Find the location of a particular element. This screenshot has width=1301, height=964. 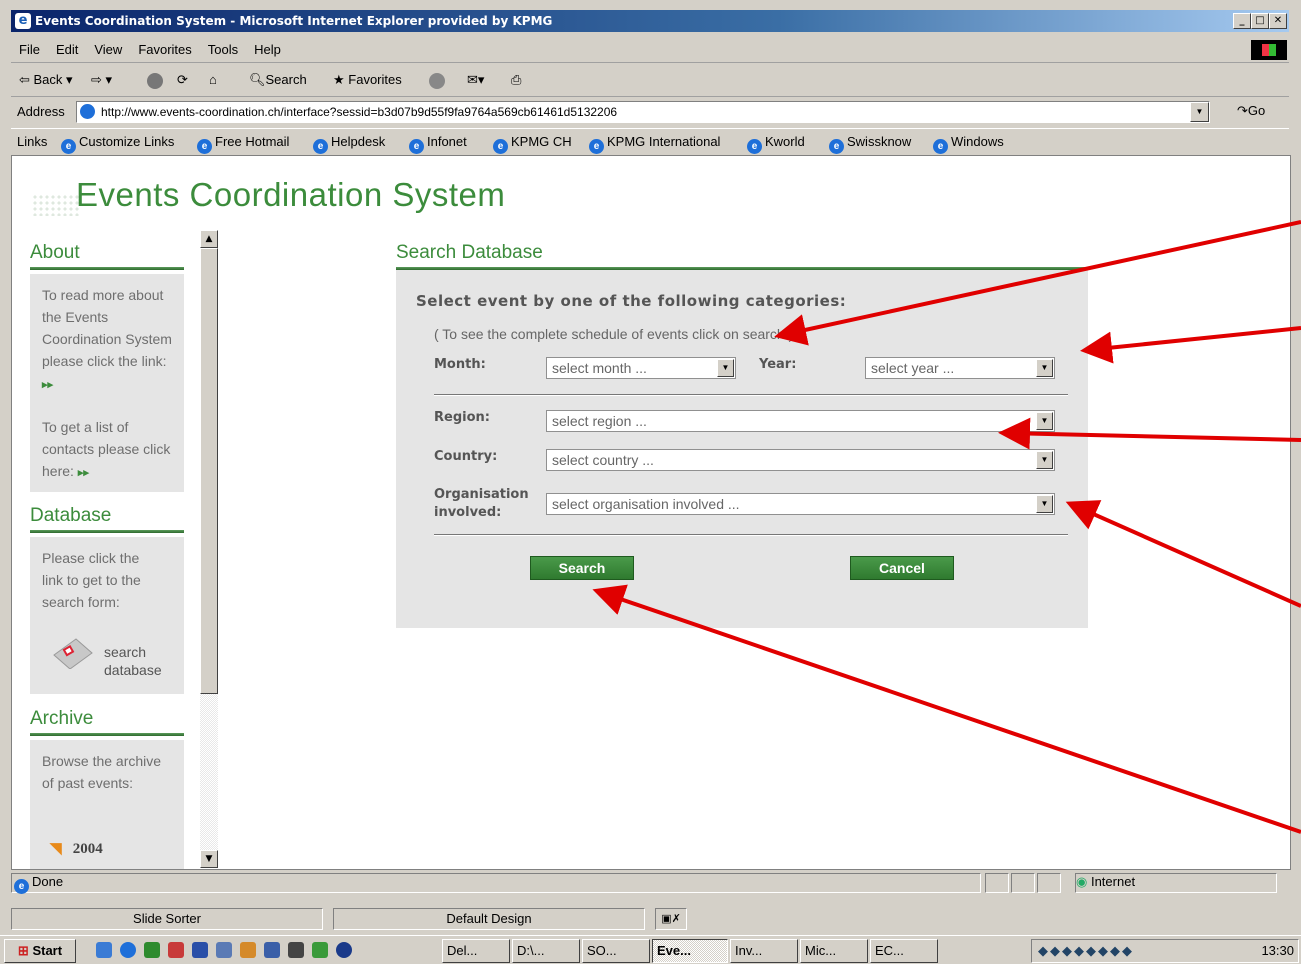

search-database-link: search database is located at coordinates (133, 661).